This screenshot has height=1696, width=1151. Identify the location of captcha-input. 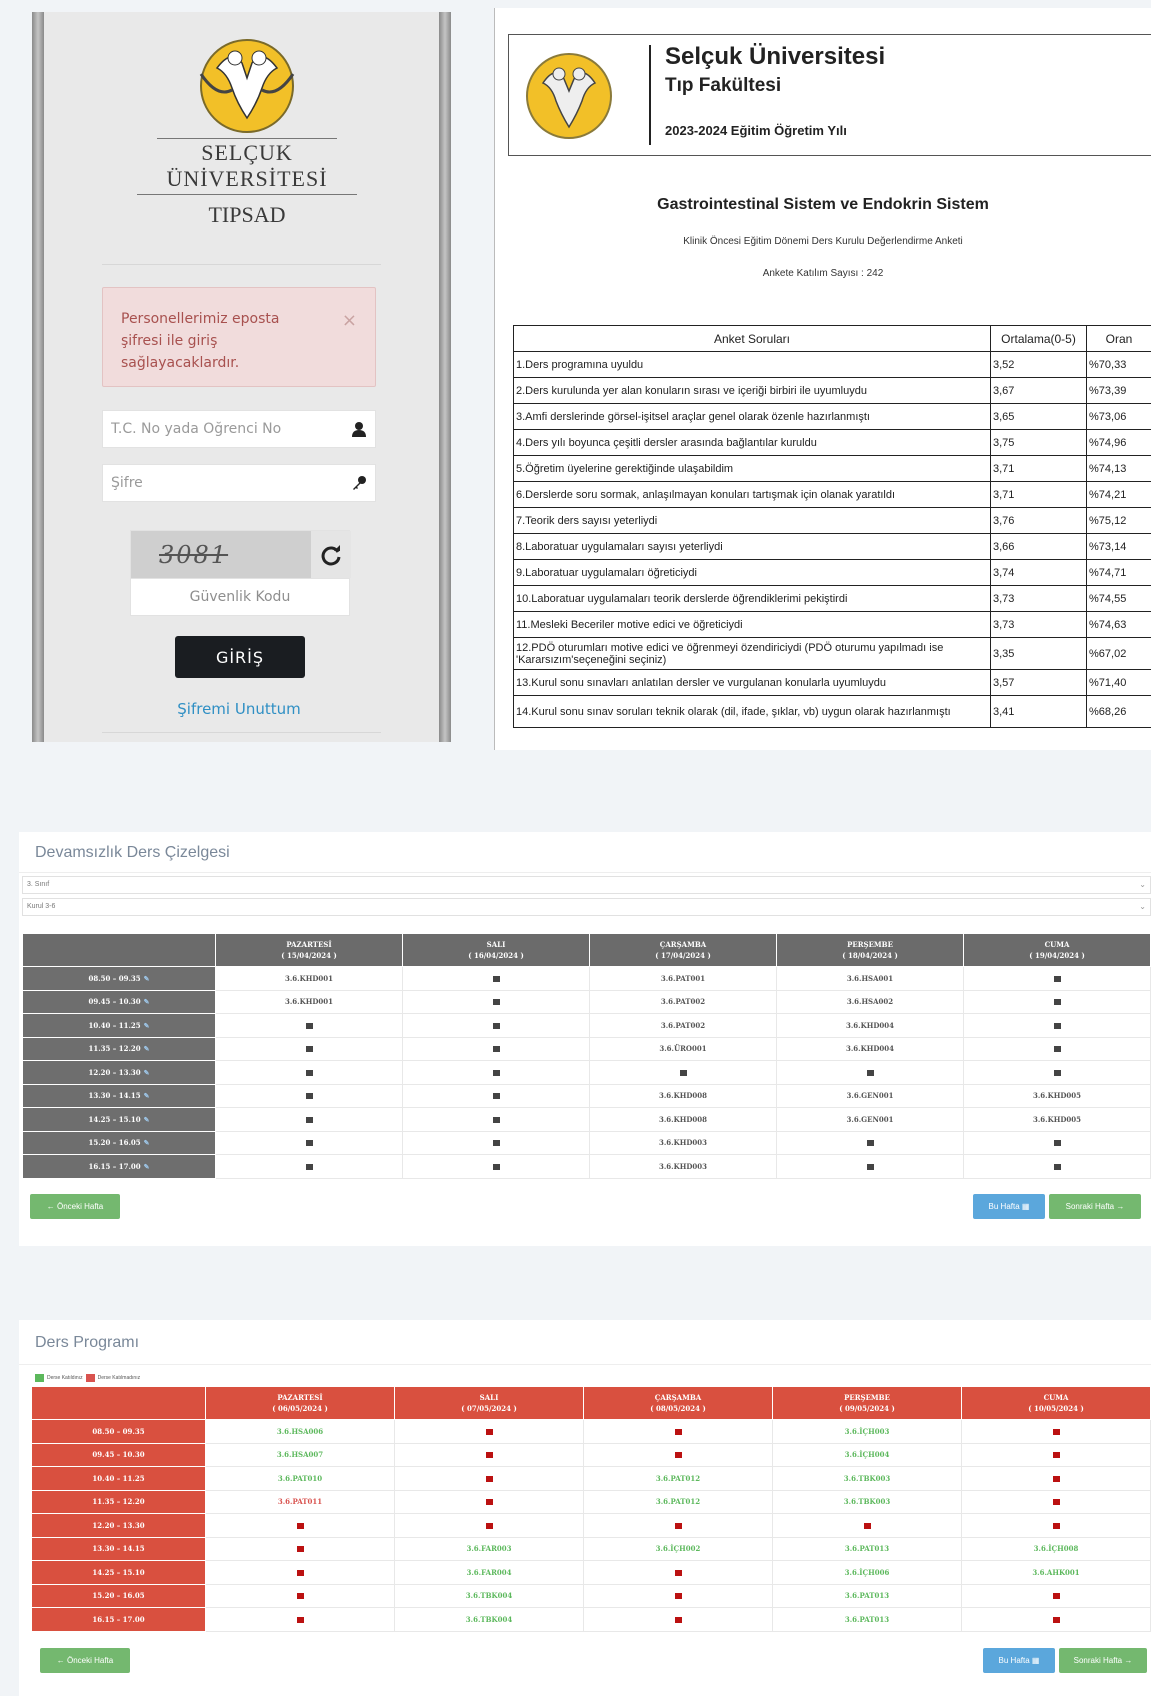
(240, 596).